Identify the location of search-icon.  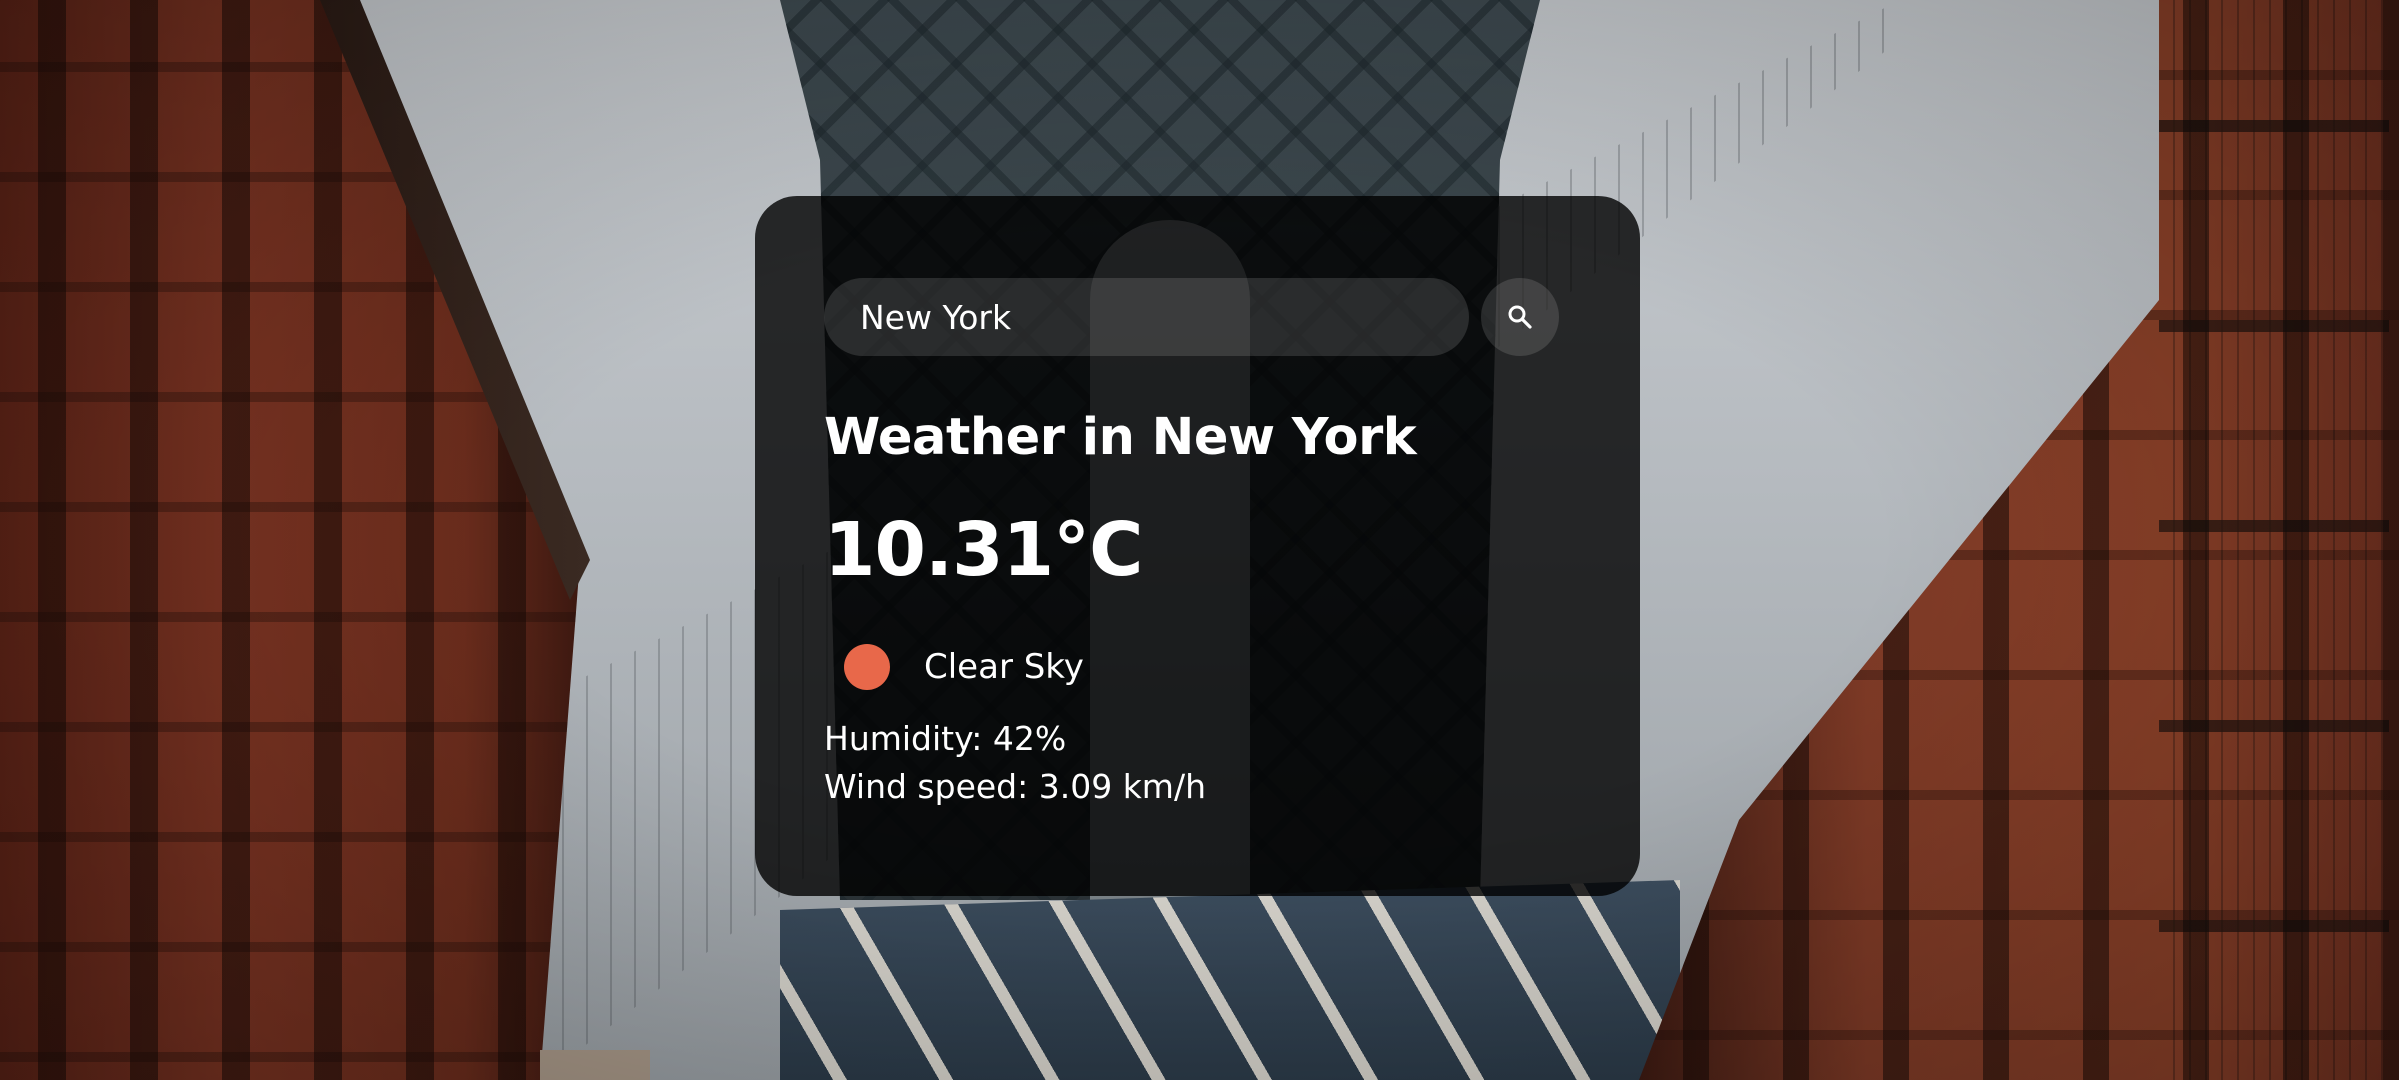
(1520, 317).